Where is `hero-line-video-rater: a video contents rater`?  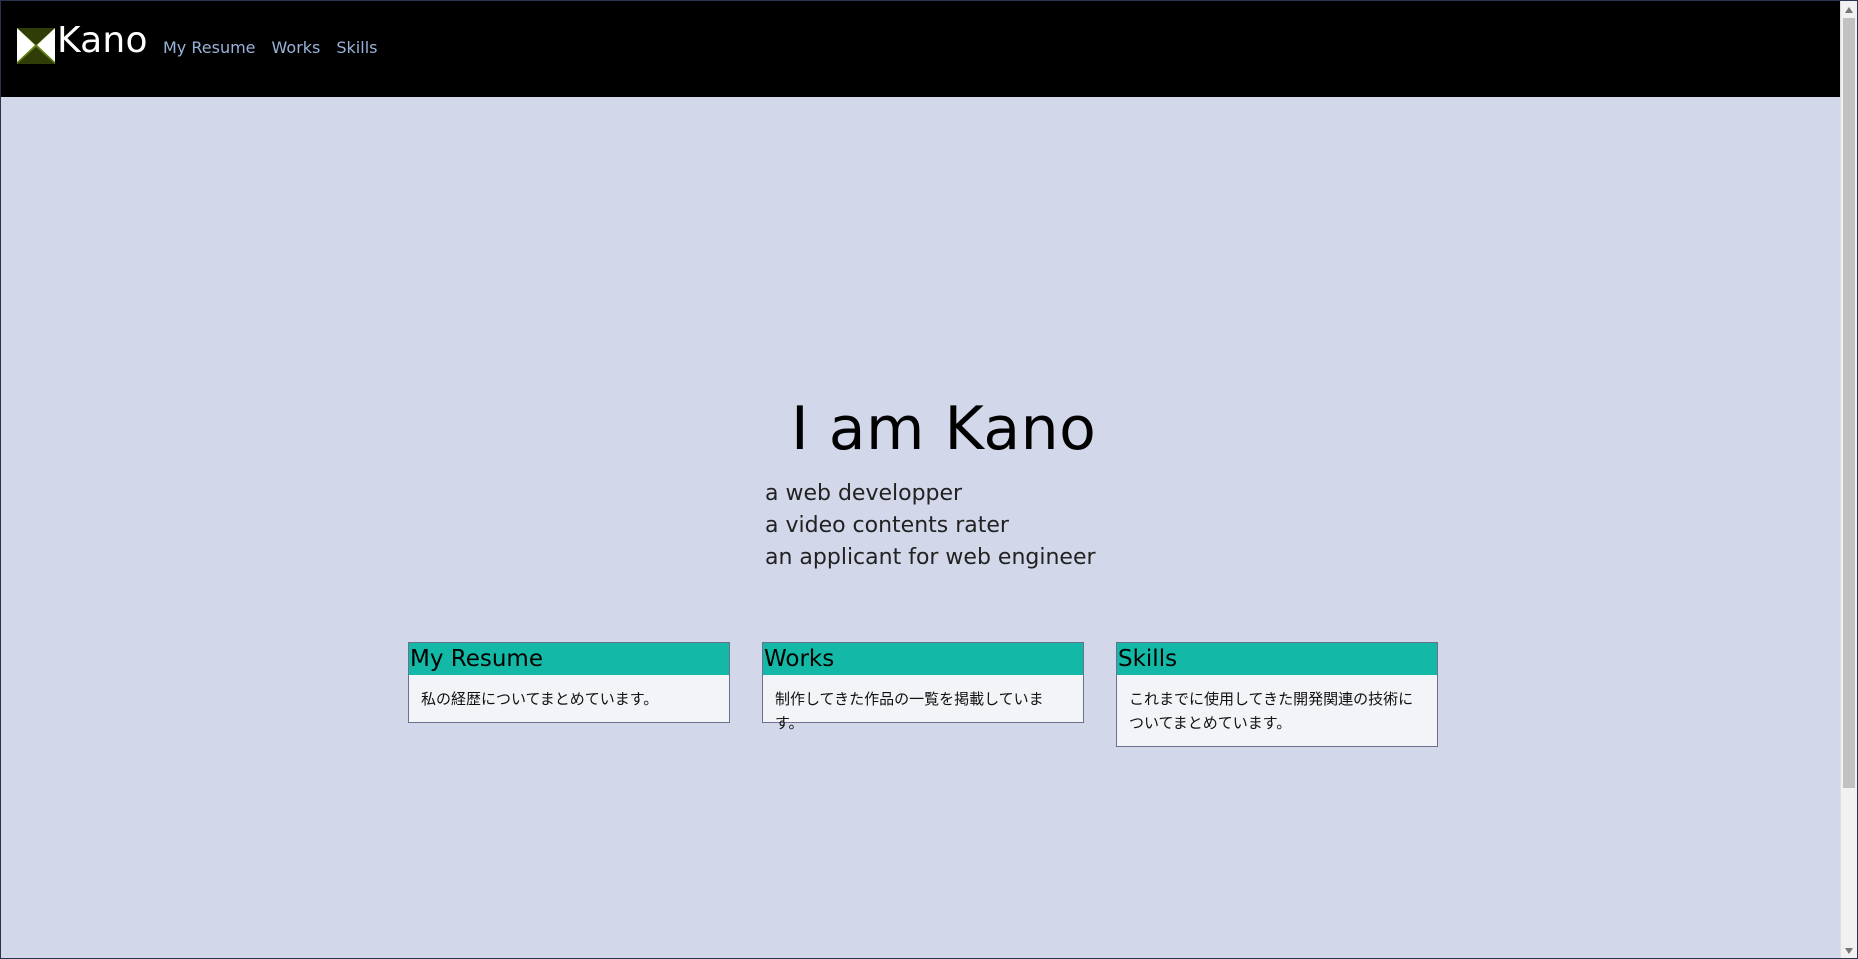
hero-line-video-rater: a video contents rater is located at coordinates (887, 525).